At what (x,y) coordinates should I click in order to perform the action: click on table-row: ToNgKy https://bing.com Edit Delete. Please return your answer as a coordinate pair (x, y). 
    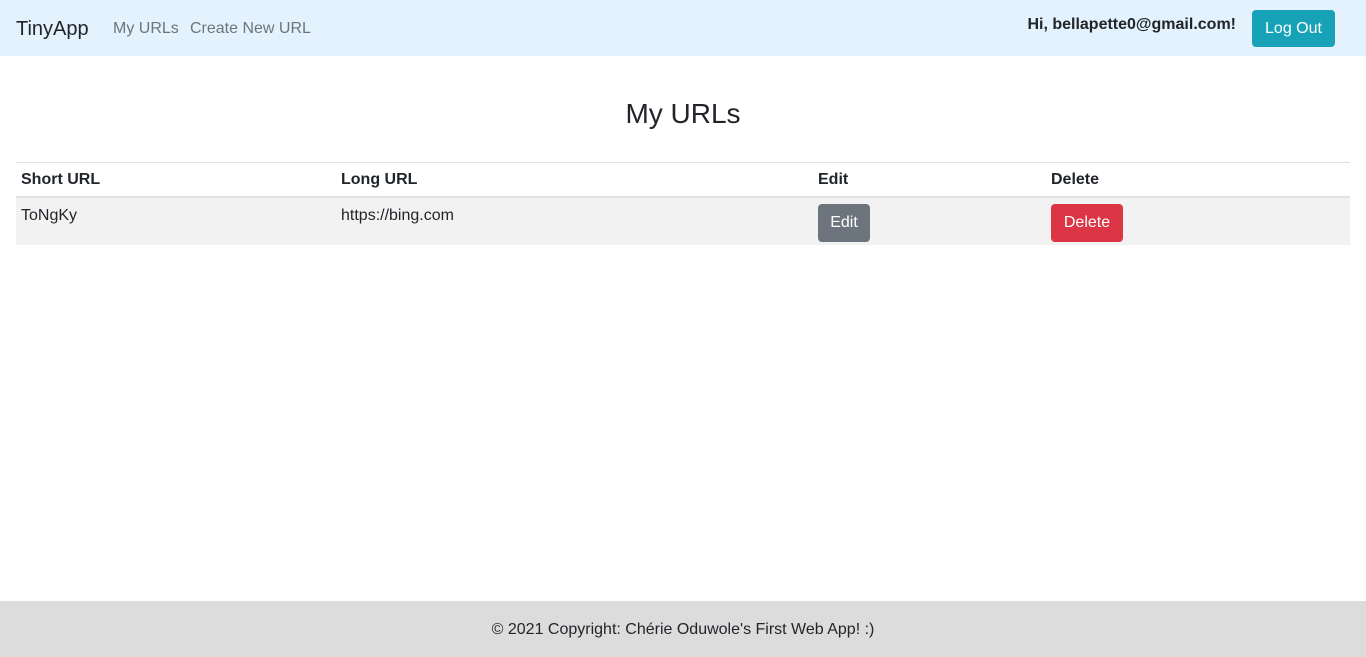
    Looking at the image, I should click on (683, 221).